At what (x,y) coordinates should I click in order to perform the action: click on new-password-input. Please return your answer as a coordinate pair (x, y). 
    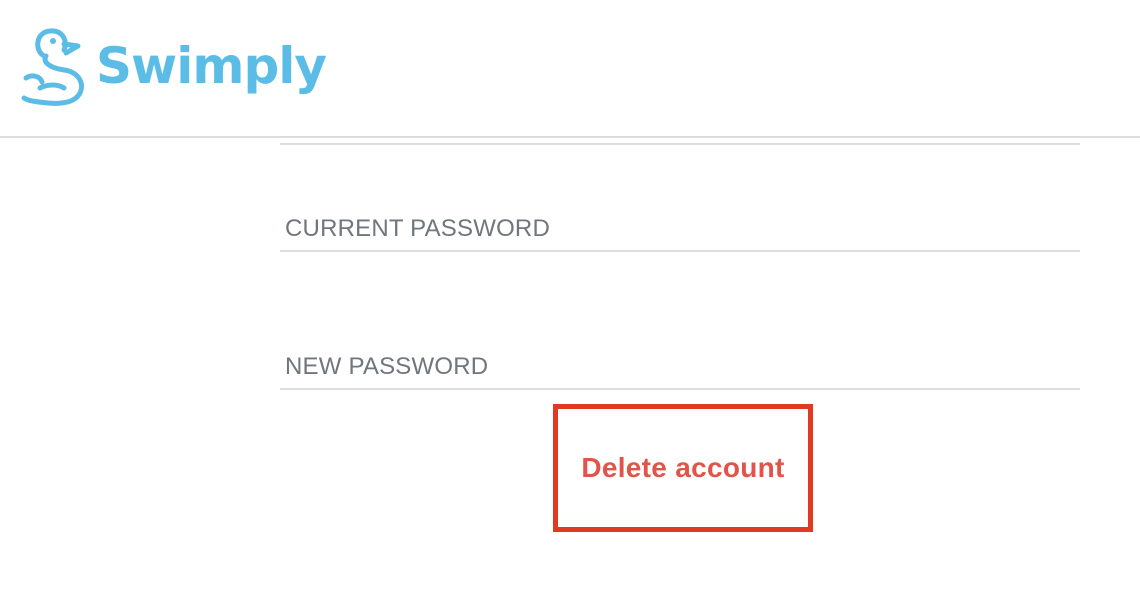
    Looking at the image, I should click on (680, 367).